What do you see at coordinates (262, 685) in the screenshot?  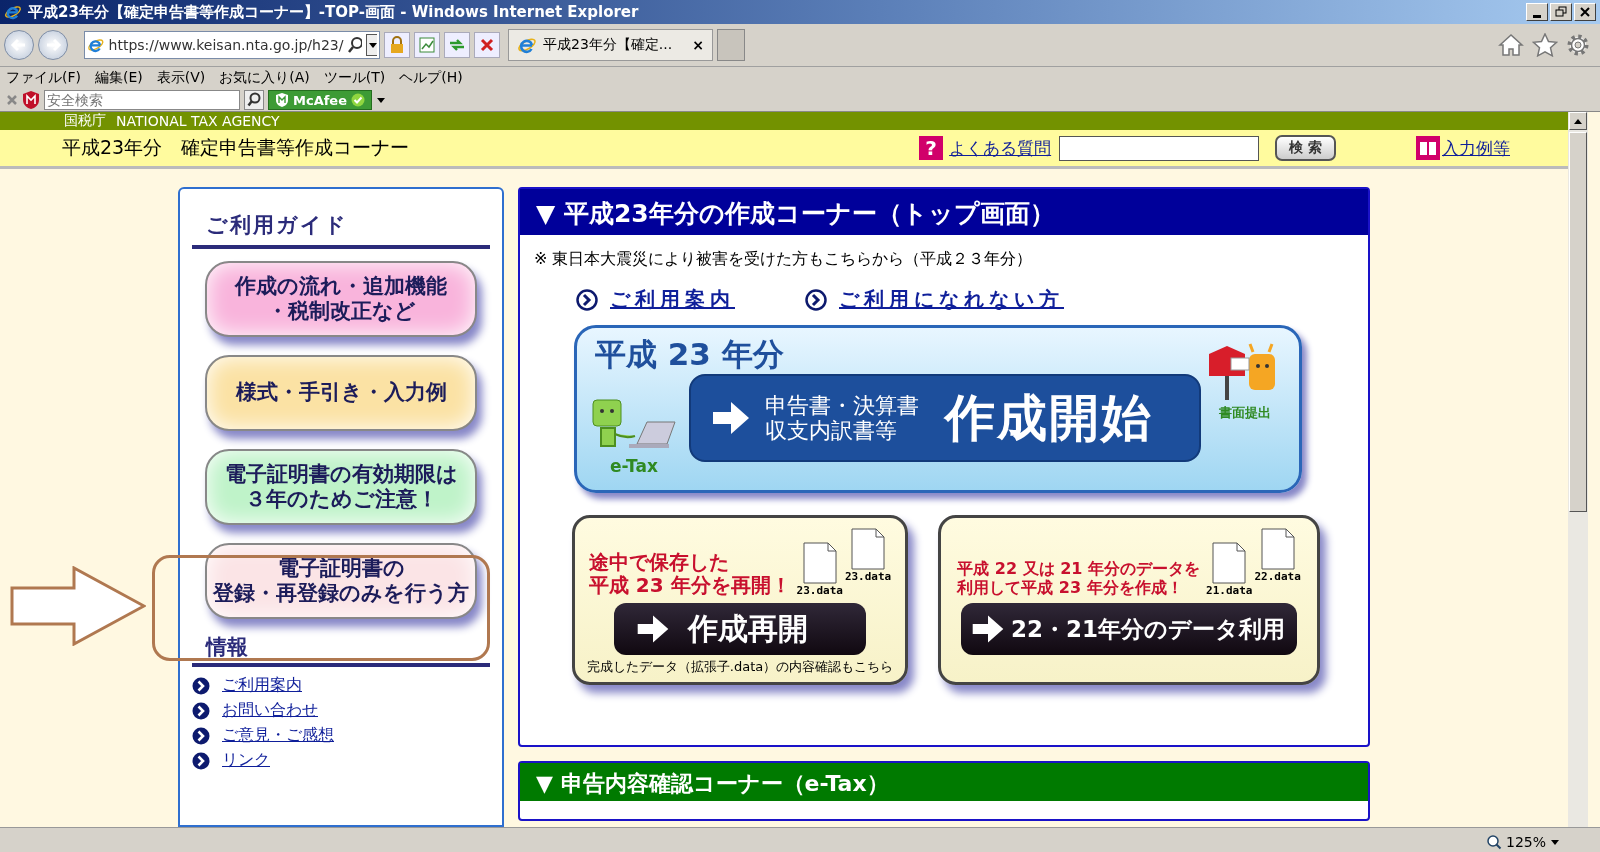 I see `info-link: ご利用案内` at bounding box center [262, 685].